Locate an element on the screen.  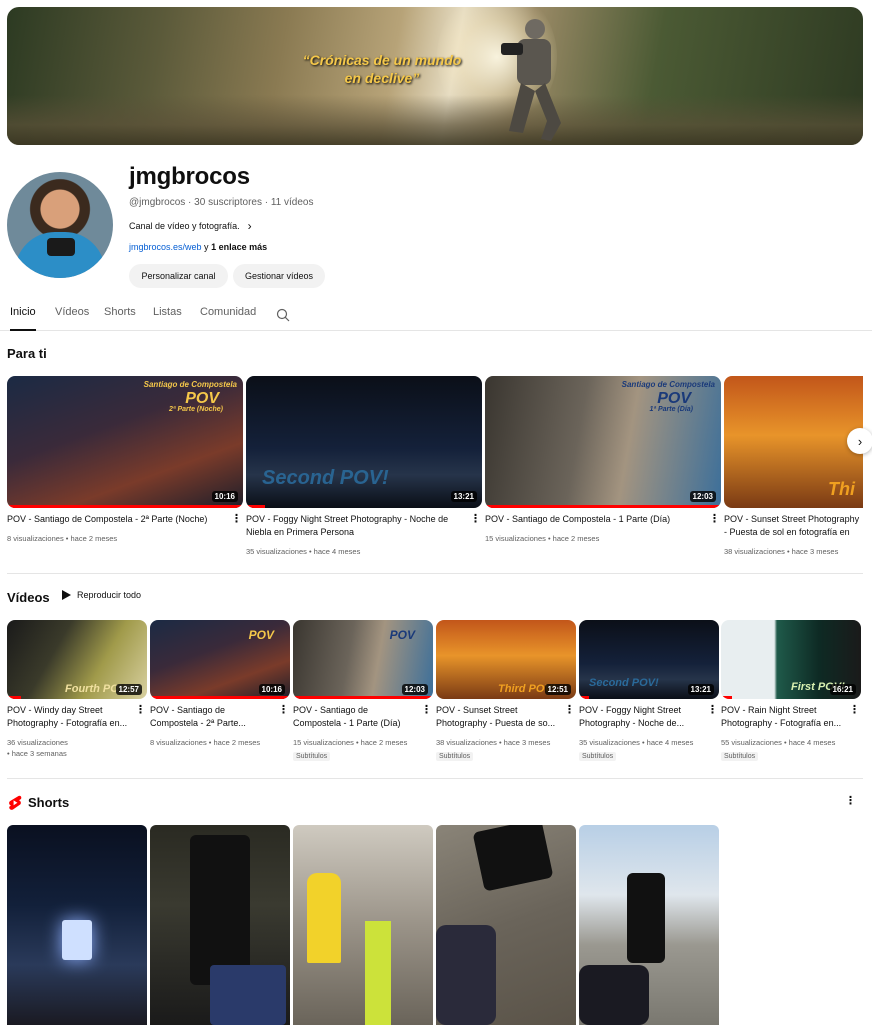
channel-description: Canal de vídeo y fotografía. › is located at coordinates (190, 226).